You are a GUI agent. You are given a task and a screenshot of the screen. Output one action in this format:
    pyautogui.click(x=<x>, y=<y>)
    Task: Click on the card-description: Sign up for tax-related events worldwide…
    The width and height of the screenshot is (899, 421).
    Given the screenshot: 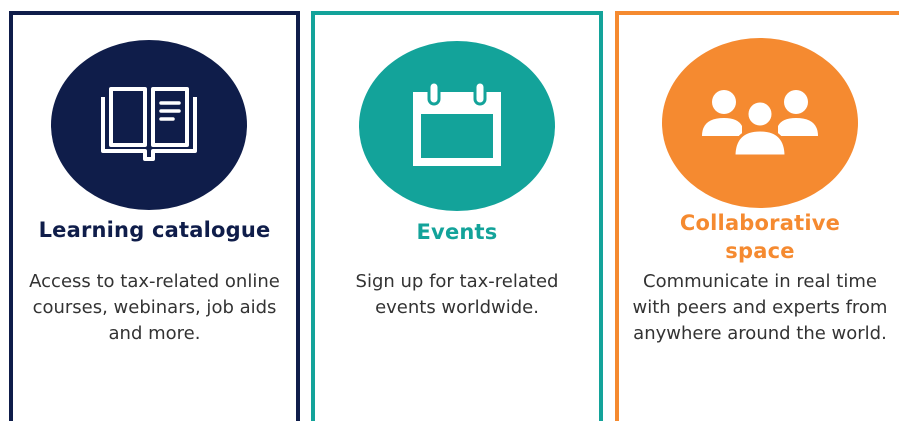 What is the action you would take?
    pyautogui.click(x=457, y=294)
    